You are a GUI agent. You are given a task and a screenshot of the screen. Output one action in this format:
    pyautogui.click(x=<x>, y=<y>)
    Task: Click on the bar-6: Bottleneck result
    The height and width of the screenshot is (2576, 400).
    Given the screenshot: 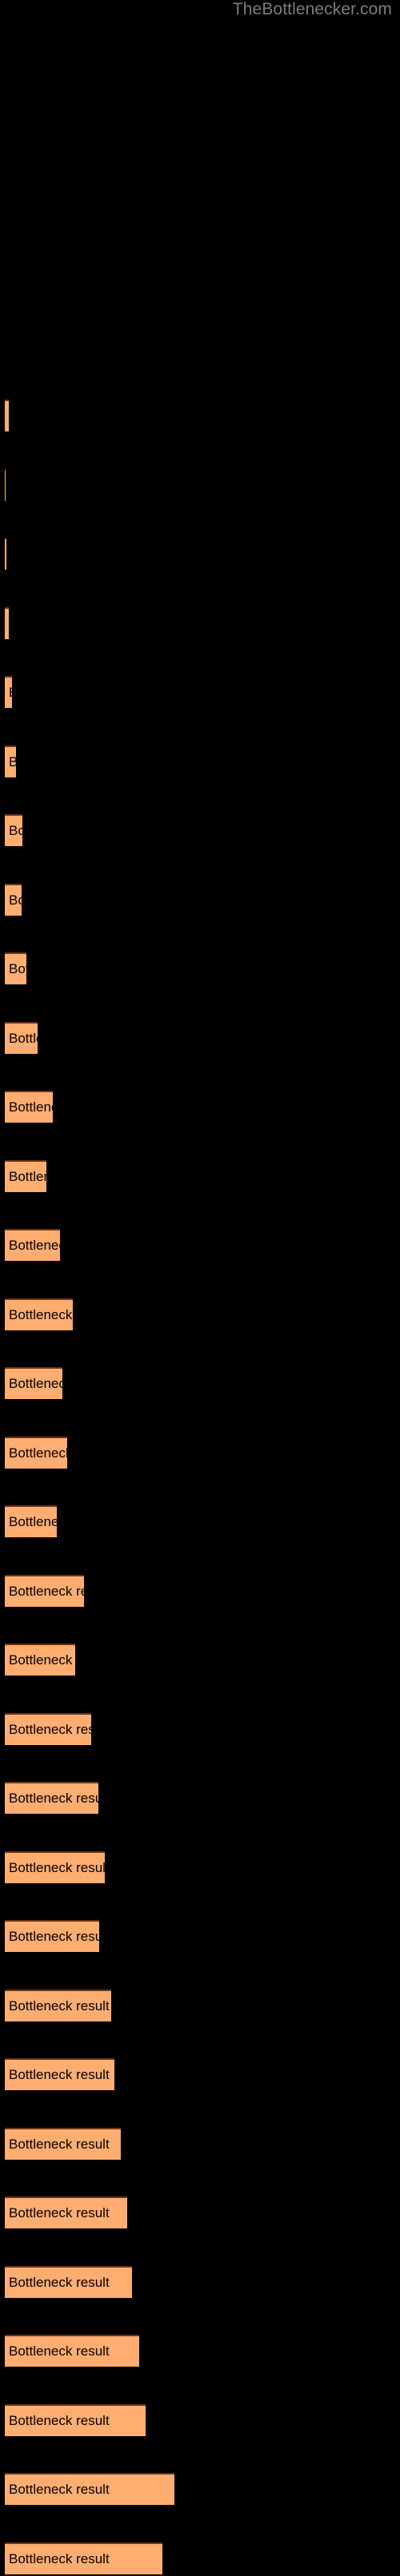 What is the action you would take?
    pyautogui.click(x=10, y=761)
    